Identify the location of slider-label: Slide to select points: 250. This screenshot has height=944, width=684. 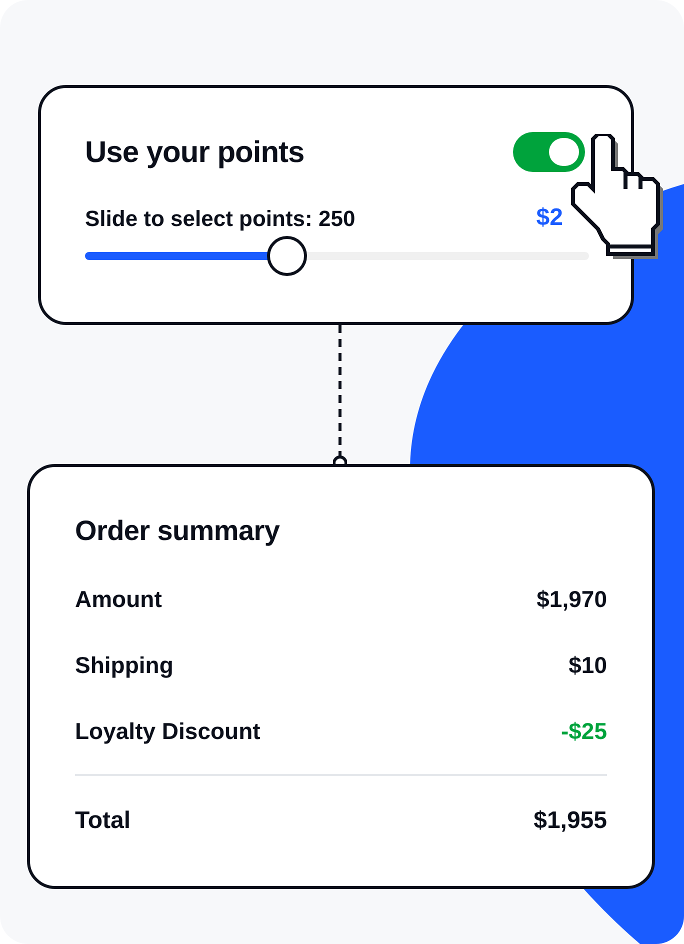
(220, 218).